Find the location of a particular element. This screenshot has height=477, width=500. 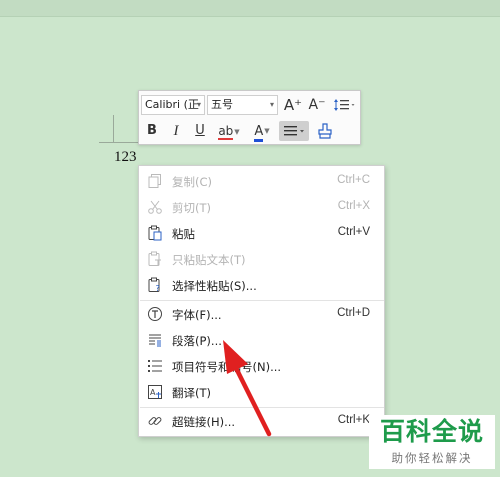

watermark-subtitle: 助你轻松解决 is located at coordinates (432, 458).